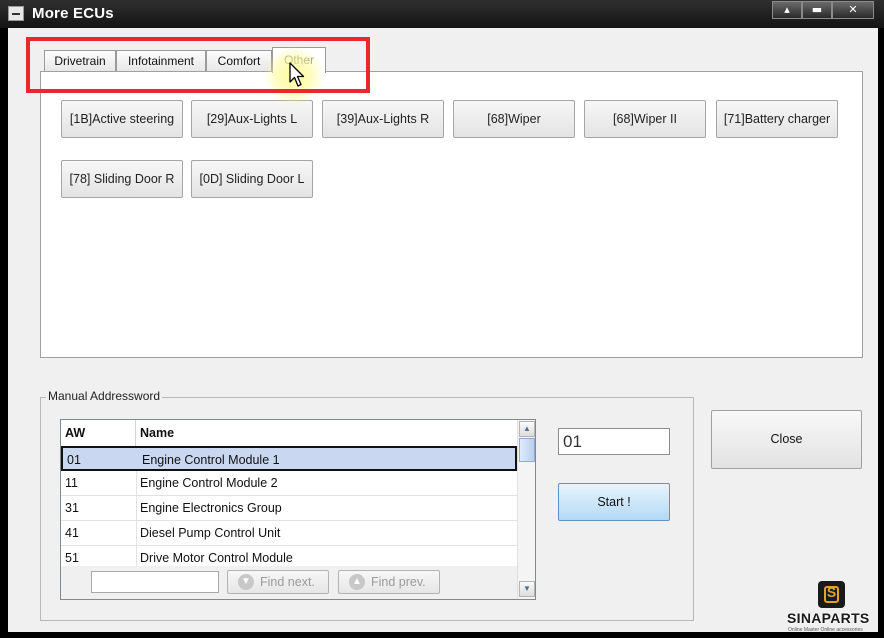  I want to click on find-next-button: ▼ Find next., so click(278, 582).